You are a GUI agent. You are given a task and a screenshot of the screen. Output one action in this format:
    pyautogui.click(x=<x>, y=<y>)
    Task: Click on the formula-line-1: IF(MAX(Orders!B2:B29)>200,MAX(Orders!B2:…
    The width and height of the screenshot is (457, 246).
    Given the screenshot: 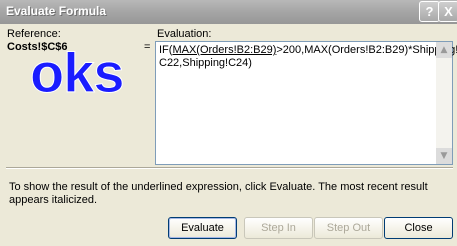 What is the action you would take?
    pyautogui.click(x=308, y=50)
    